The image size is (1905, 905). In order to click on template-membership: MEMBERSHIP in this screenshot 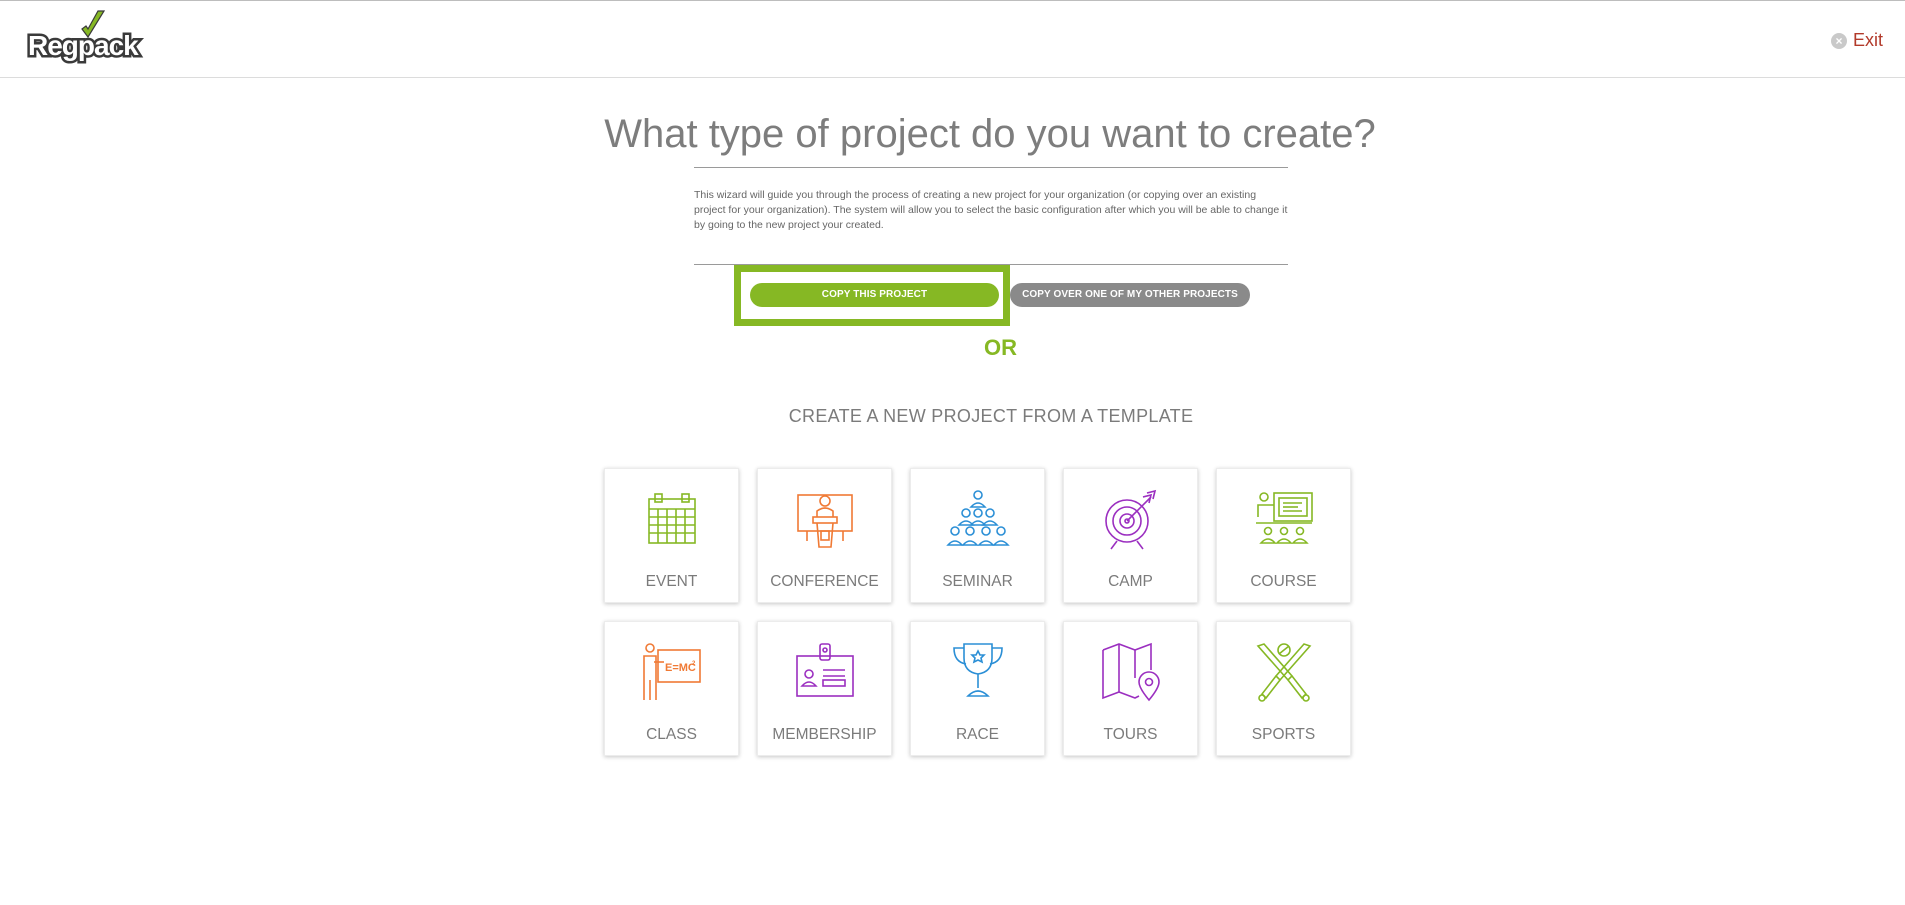, I will do `click(824, 688)`.